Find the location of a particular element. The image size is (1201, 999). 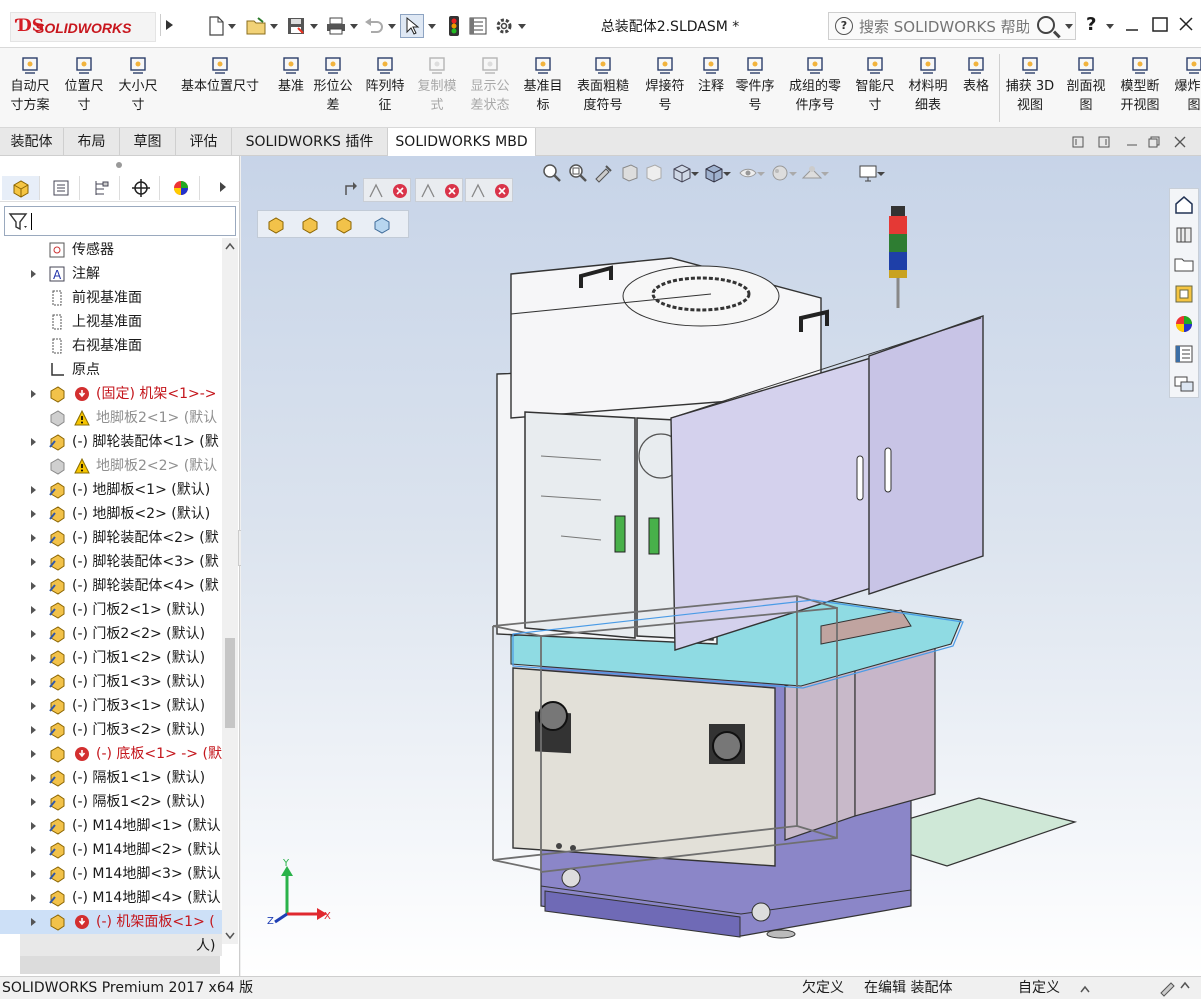

property-manager-tab-icon is located at coordinates (61, 188).